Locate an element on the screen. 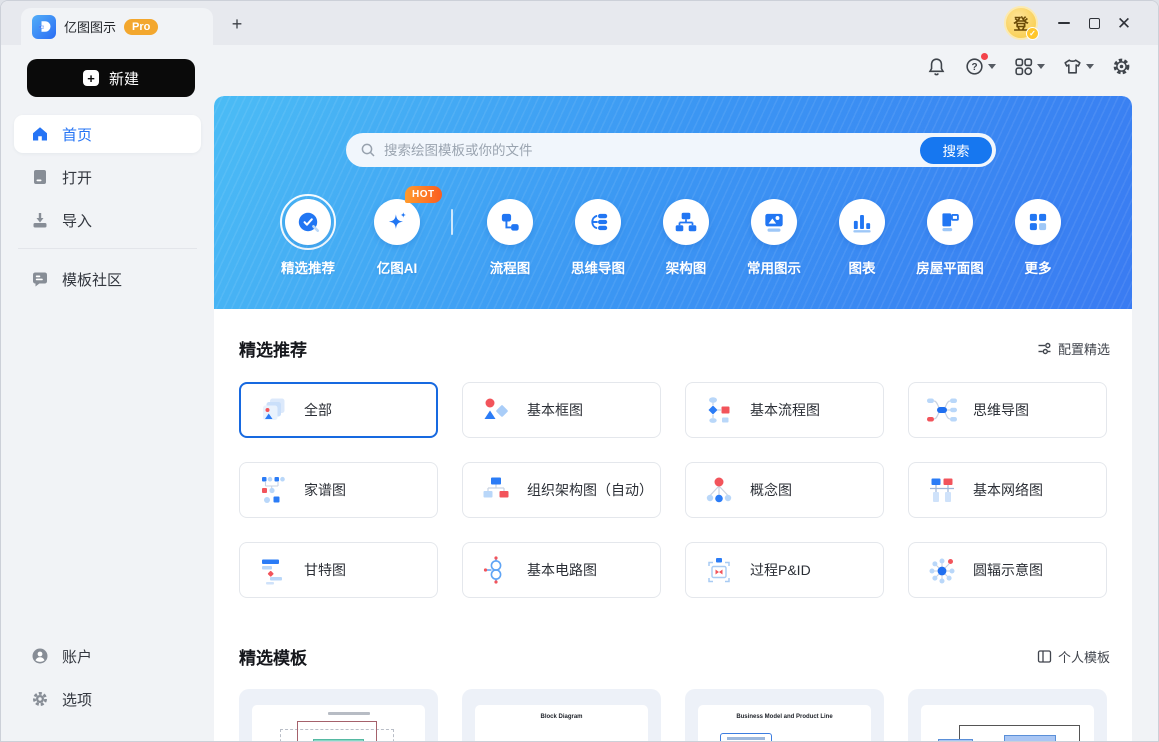 This screenshot has height=742, width=1159. card-label: 基本流程图 is located at coordinates (785, 410).